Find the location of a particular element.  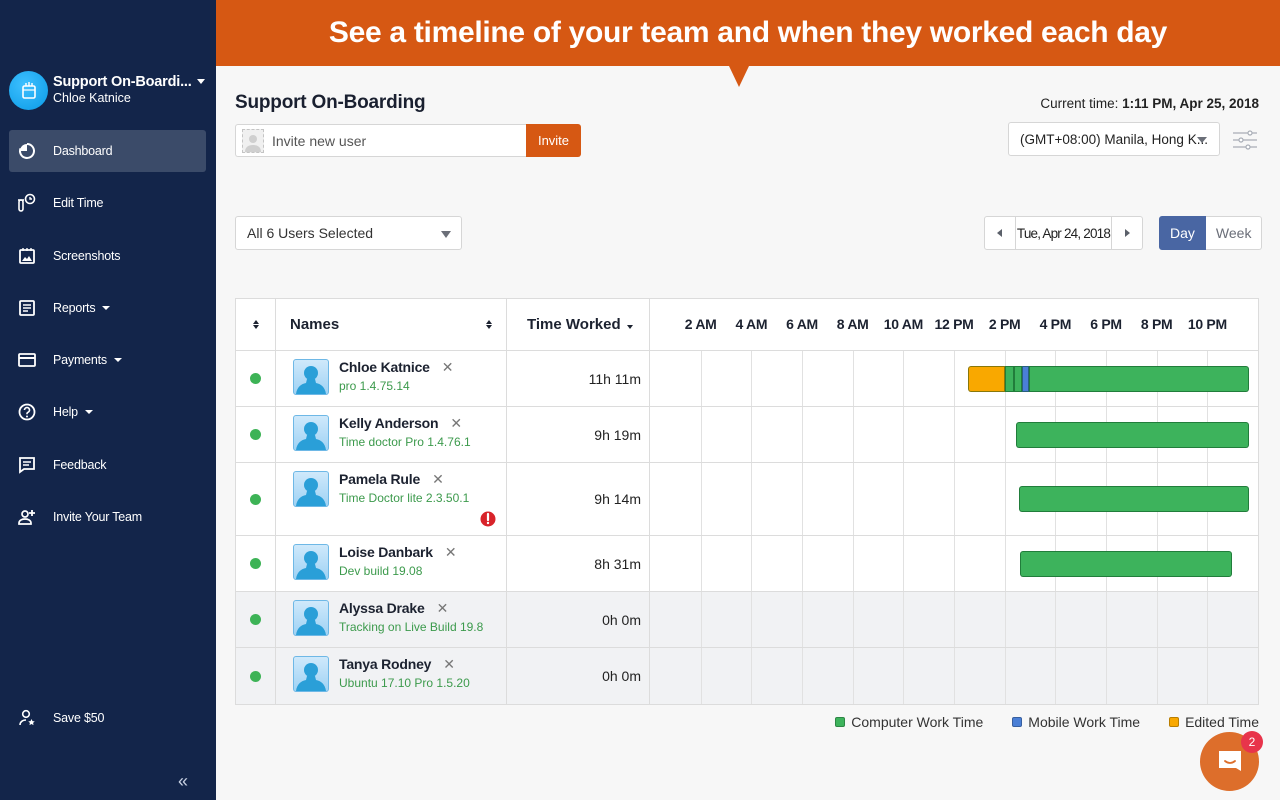

chevron-left-icon is located at coordinates (999, 233).